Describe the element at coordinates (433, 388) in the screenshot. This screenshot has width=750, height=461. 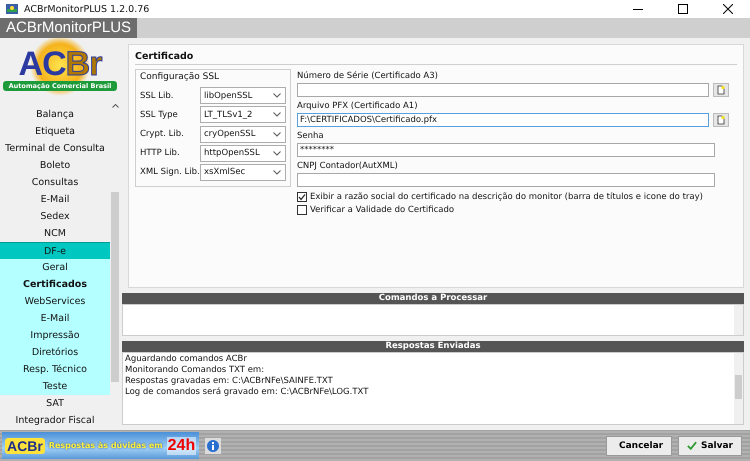
I see `responses-text-area: Aguardando comandos ACBr Monitorando Comandos TXT em: Respostas gravadas em: C:\ACBrNFe\SAINFE.TXT Log de comandos será gravado em: C:\ACBrNFe\LOG.TXT` at that location.